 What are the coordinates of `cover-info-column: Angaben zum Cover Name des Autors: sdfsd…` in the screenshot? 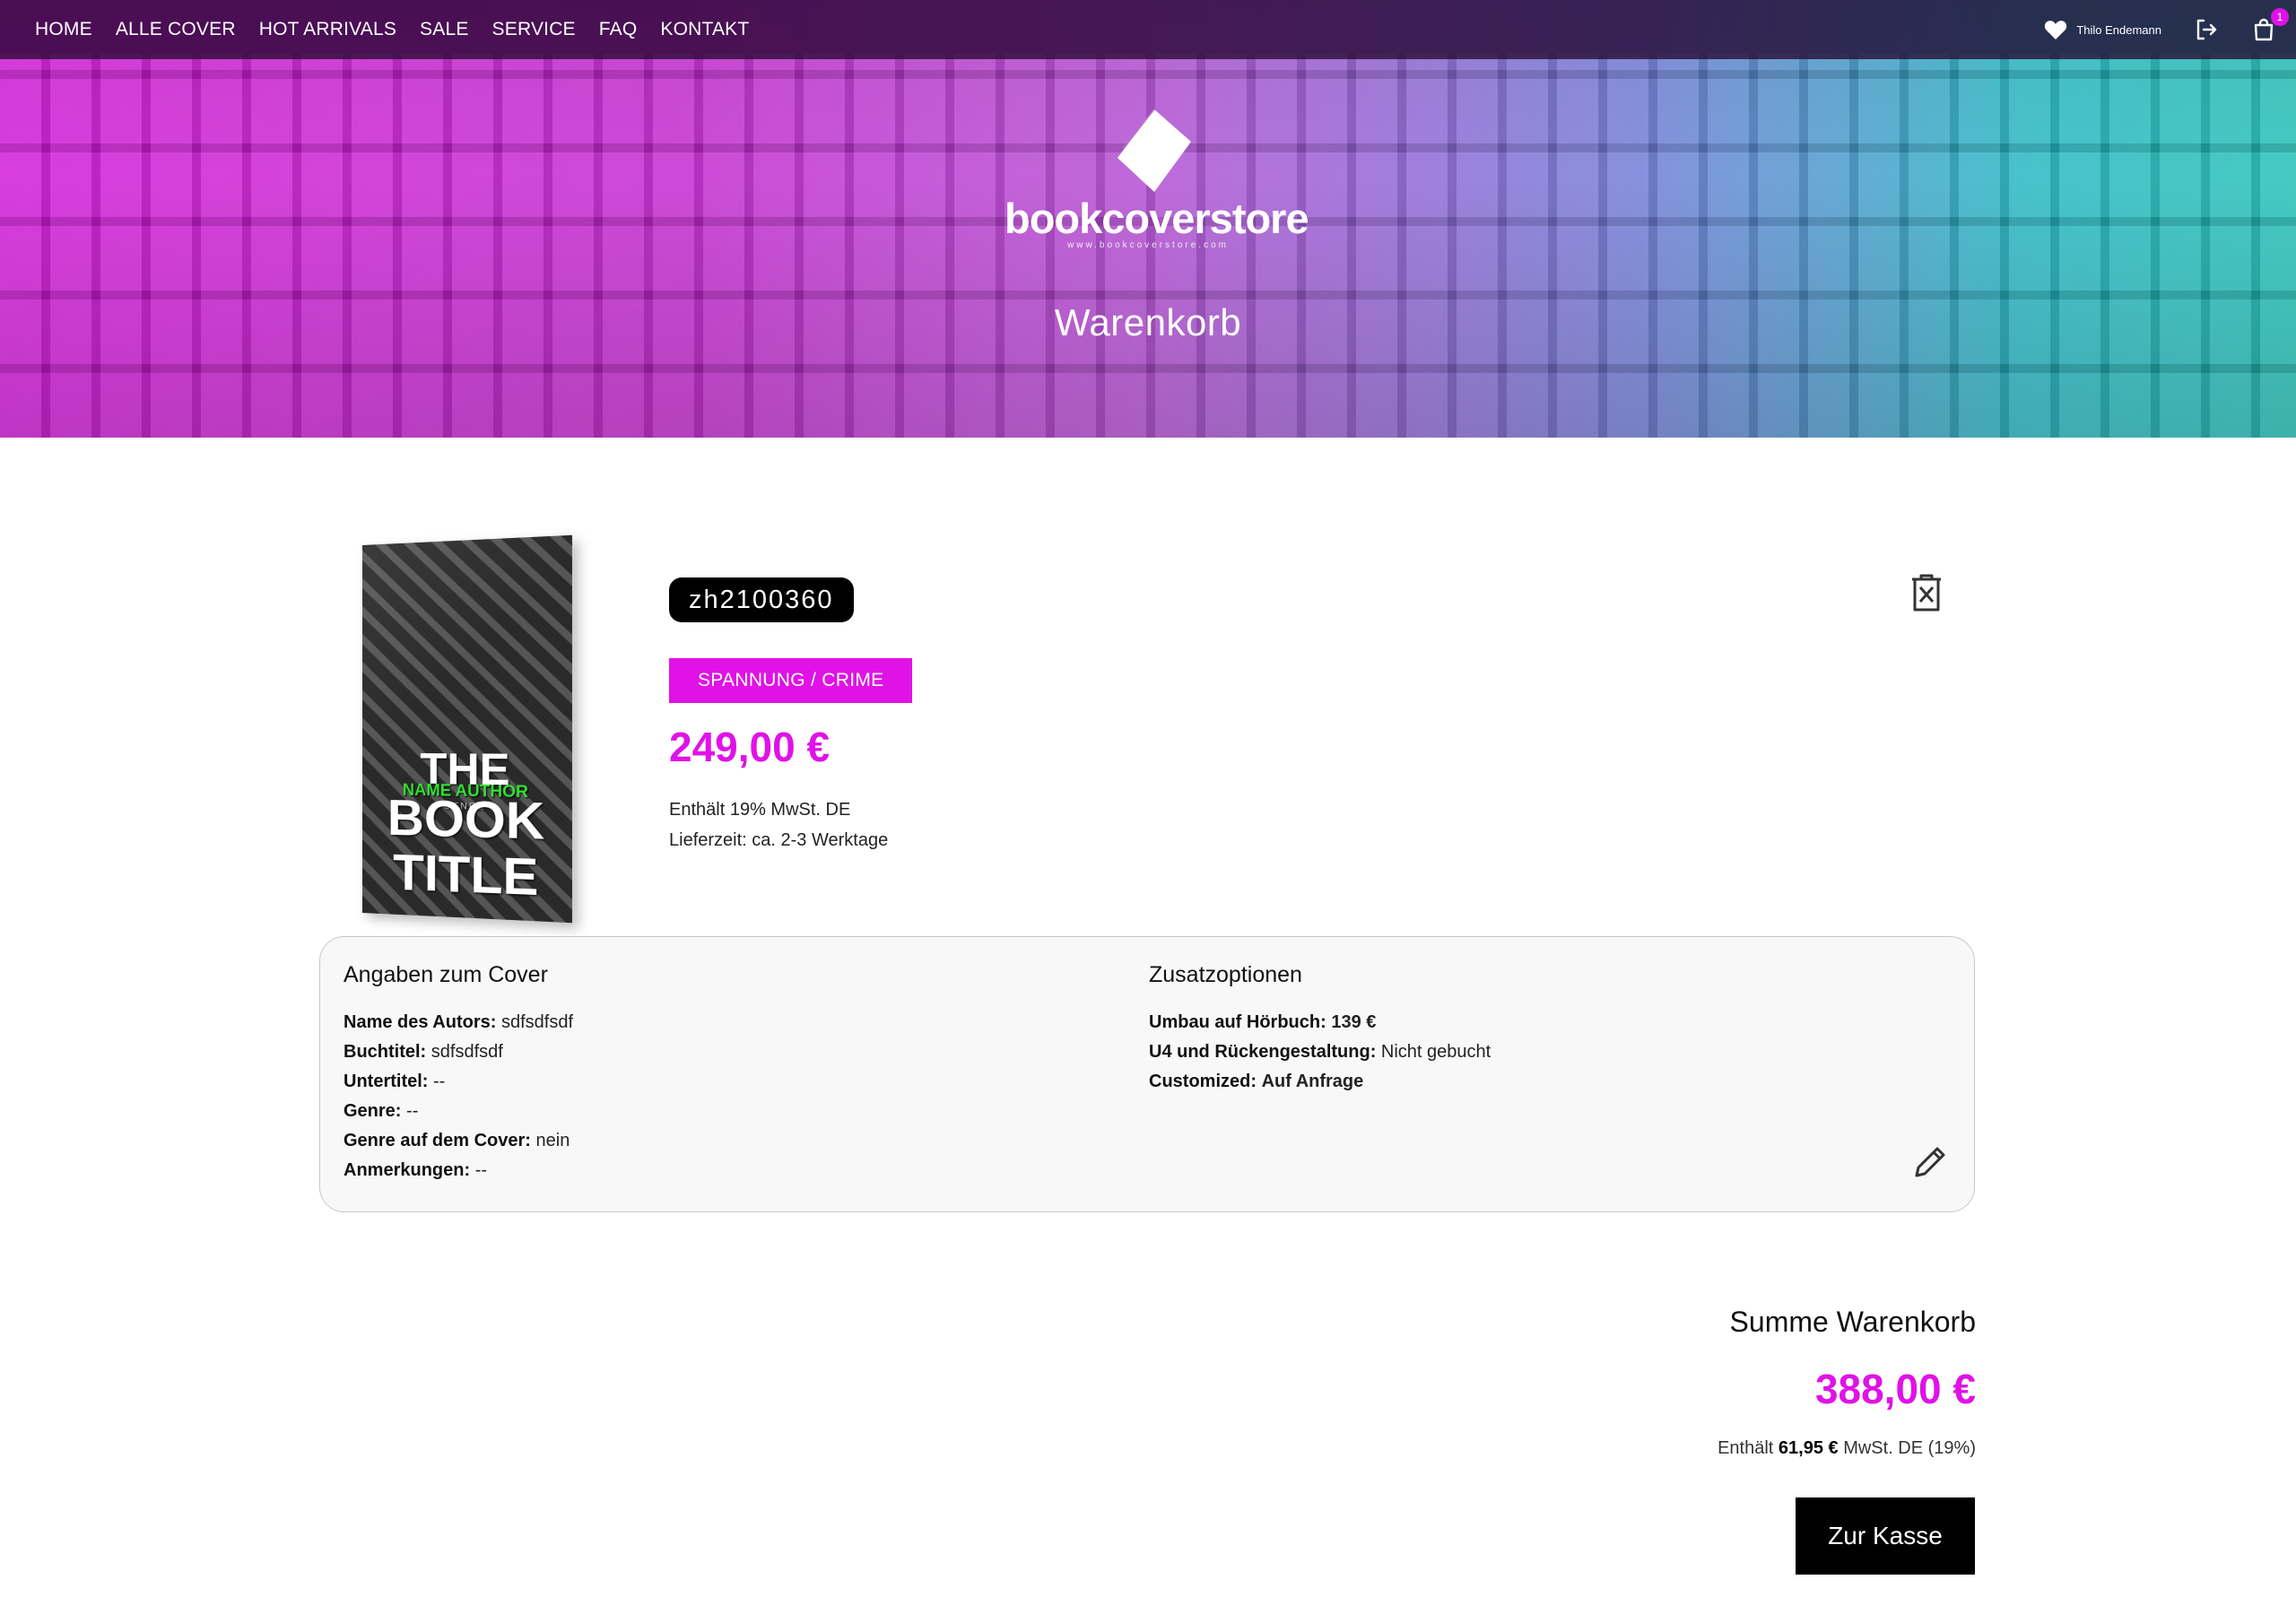 It's located at (729, 1073).